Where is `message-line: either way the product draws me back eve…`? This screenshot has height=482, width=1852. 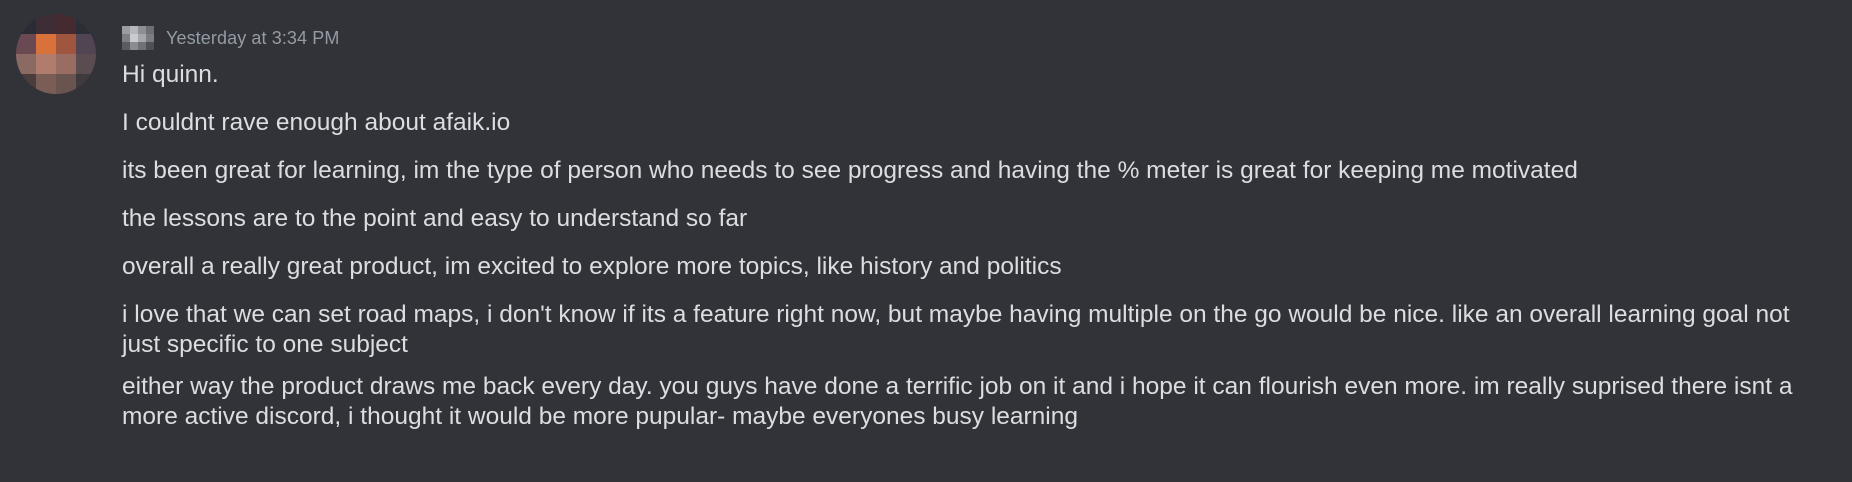
message-line: either way the product draws me back eve… is located at coordinates (961, 401).